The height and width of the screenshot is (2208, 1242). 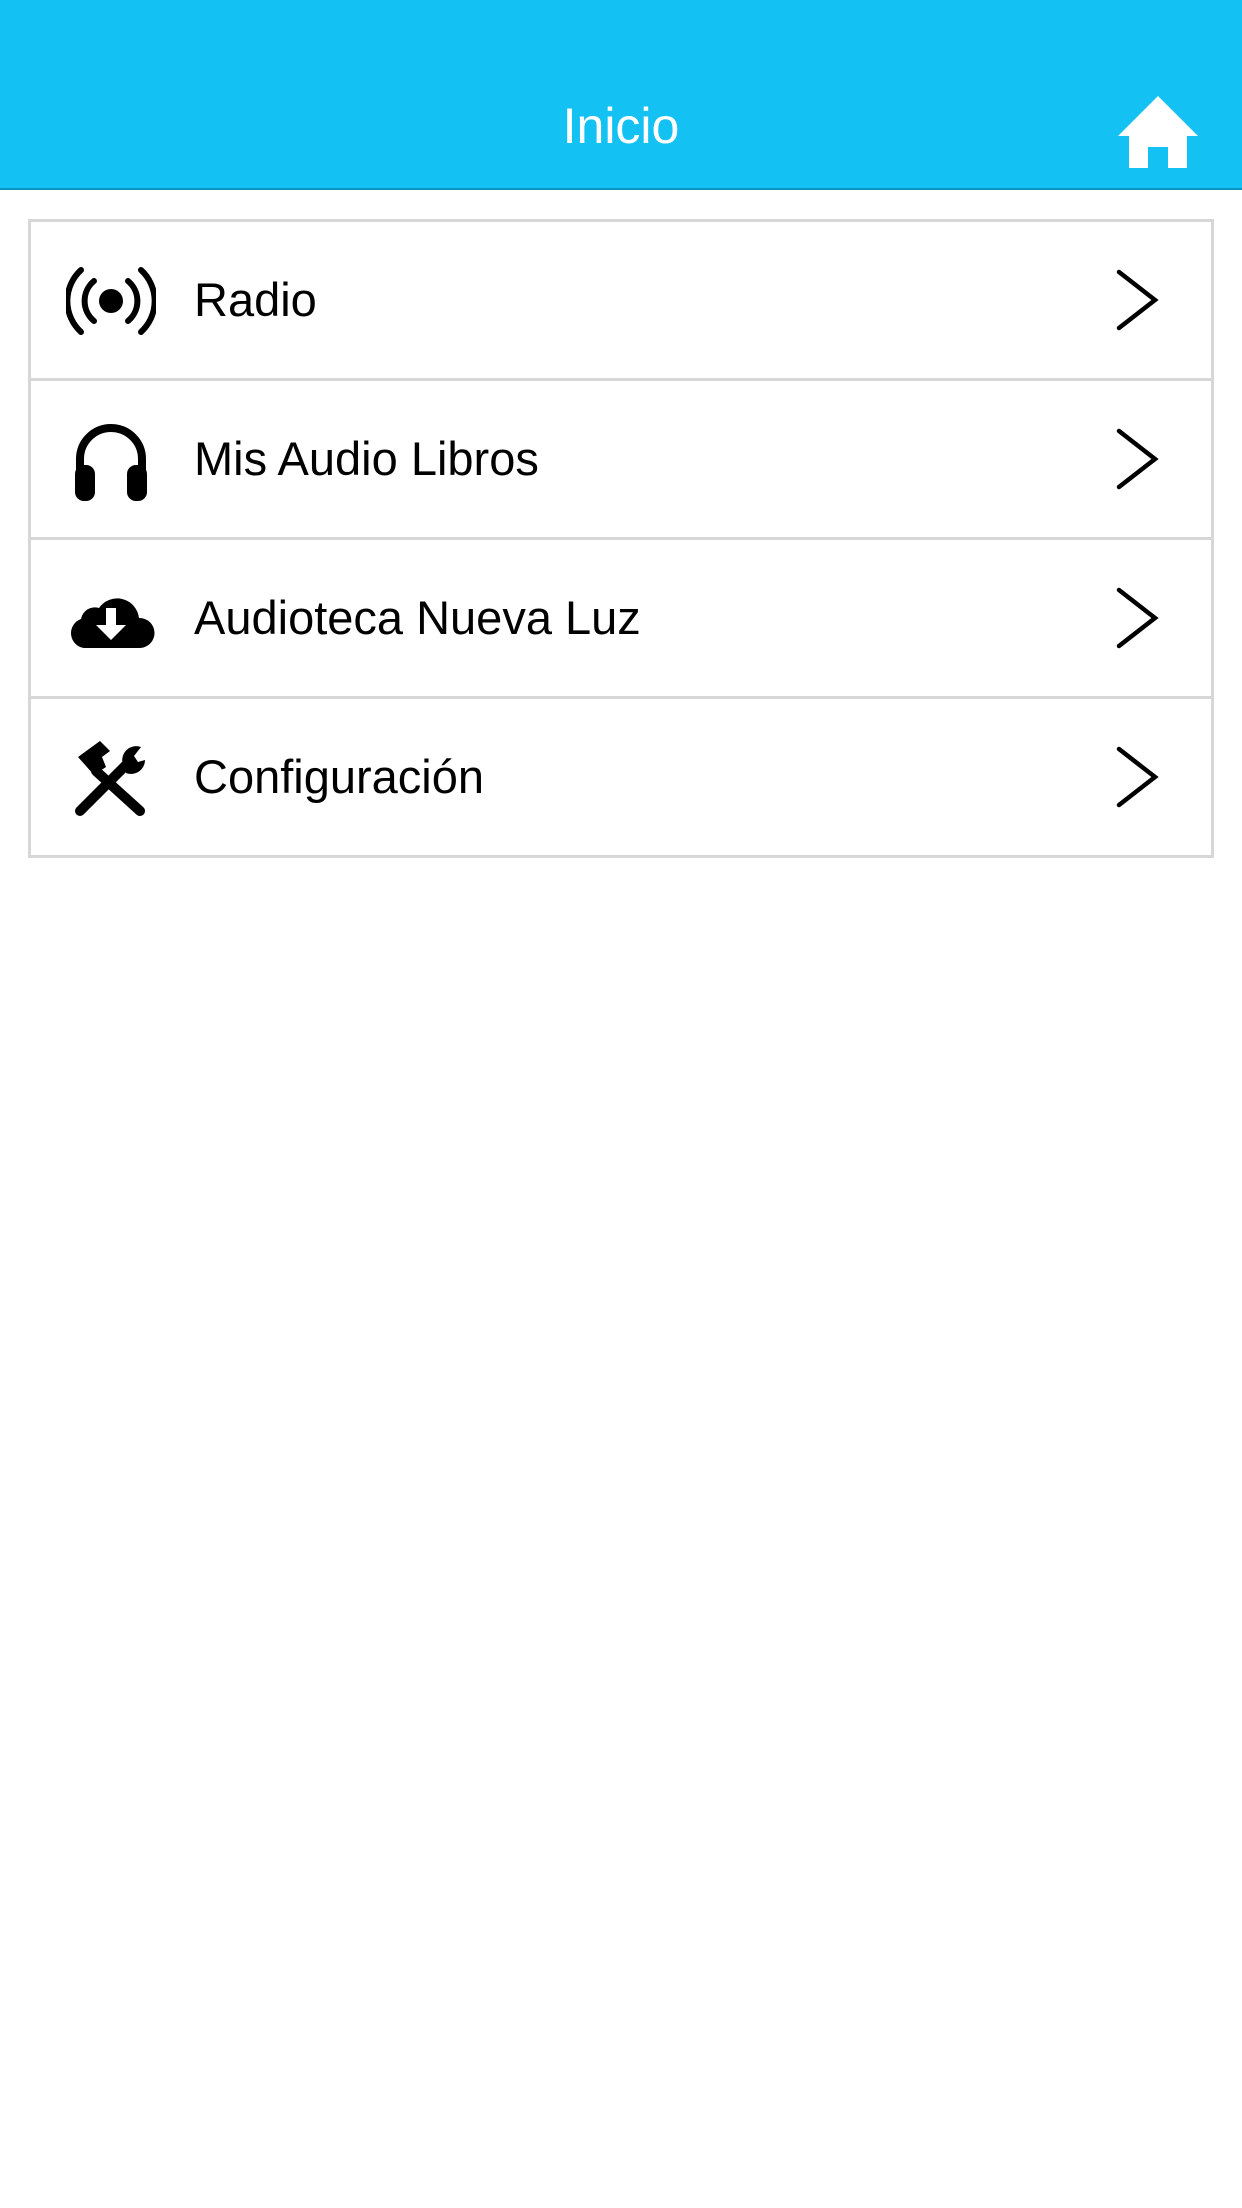 I want to click on page-title: Inicio, so click(x=621, y=126).